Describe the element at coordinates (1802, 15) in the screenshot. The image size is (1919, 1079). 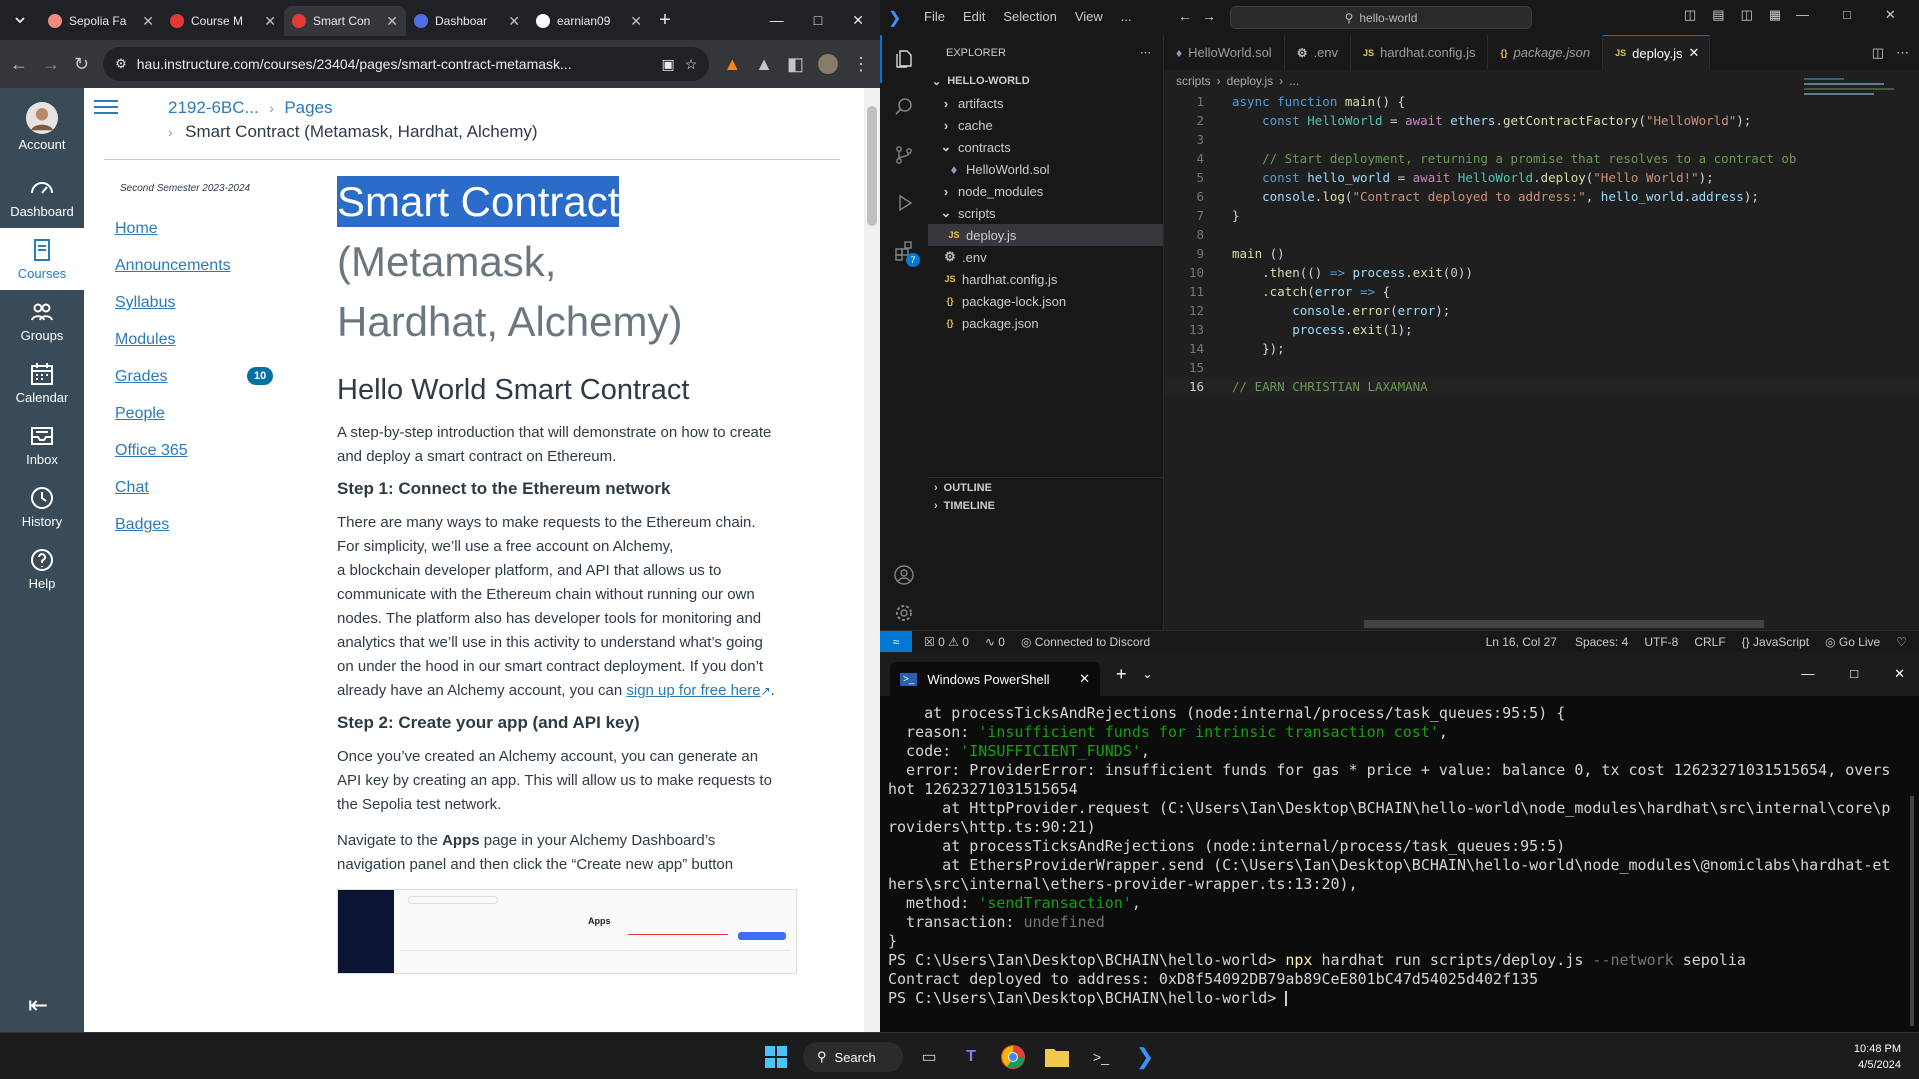
I see `vscode-minimize-icon: —` at that location.